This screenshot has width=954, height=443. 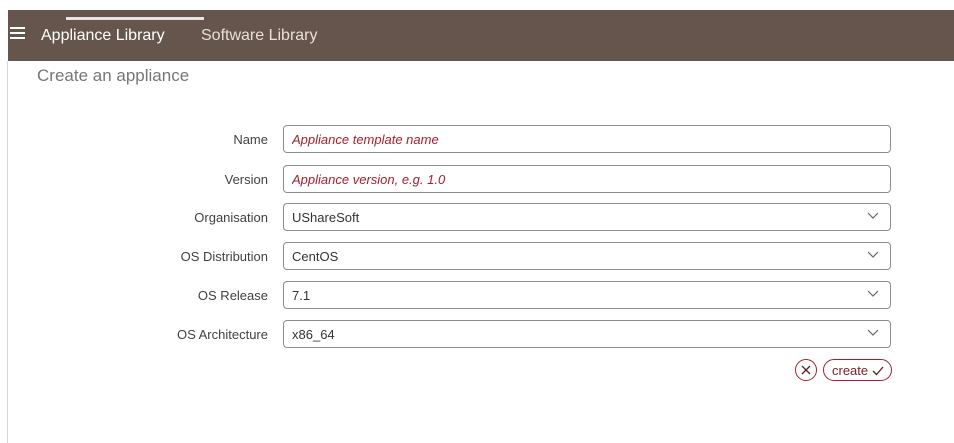 What do you see at coordinates (232, 295) in the screenshot?
I see `os-release-label: OS Release` at bounding box center [232, 295].